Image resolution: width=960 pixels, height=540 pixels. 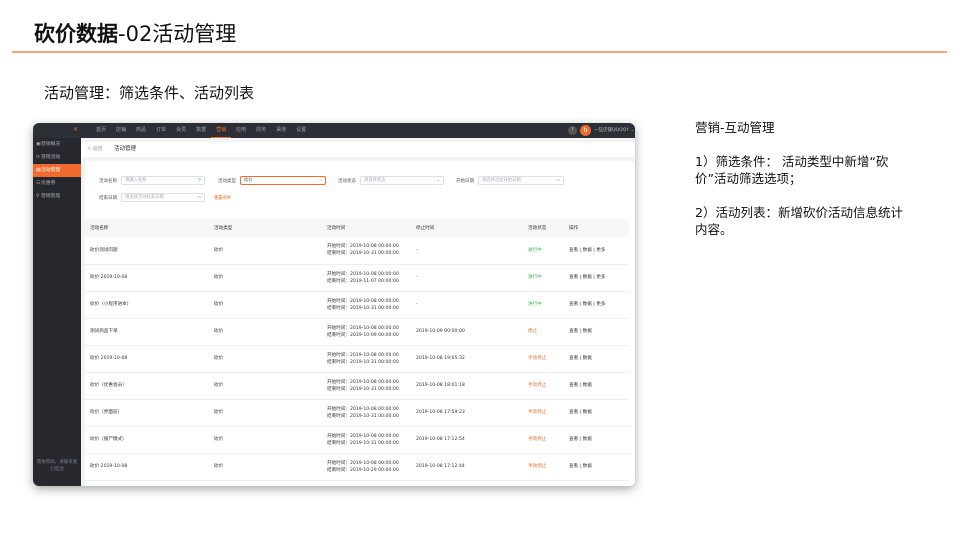 What do you see at coordinates (402, 180) in the screenshot?
I see `activity-status-select: 请选择状态 ⌄` at bounding box center [402, 180].